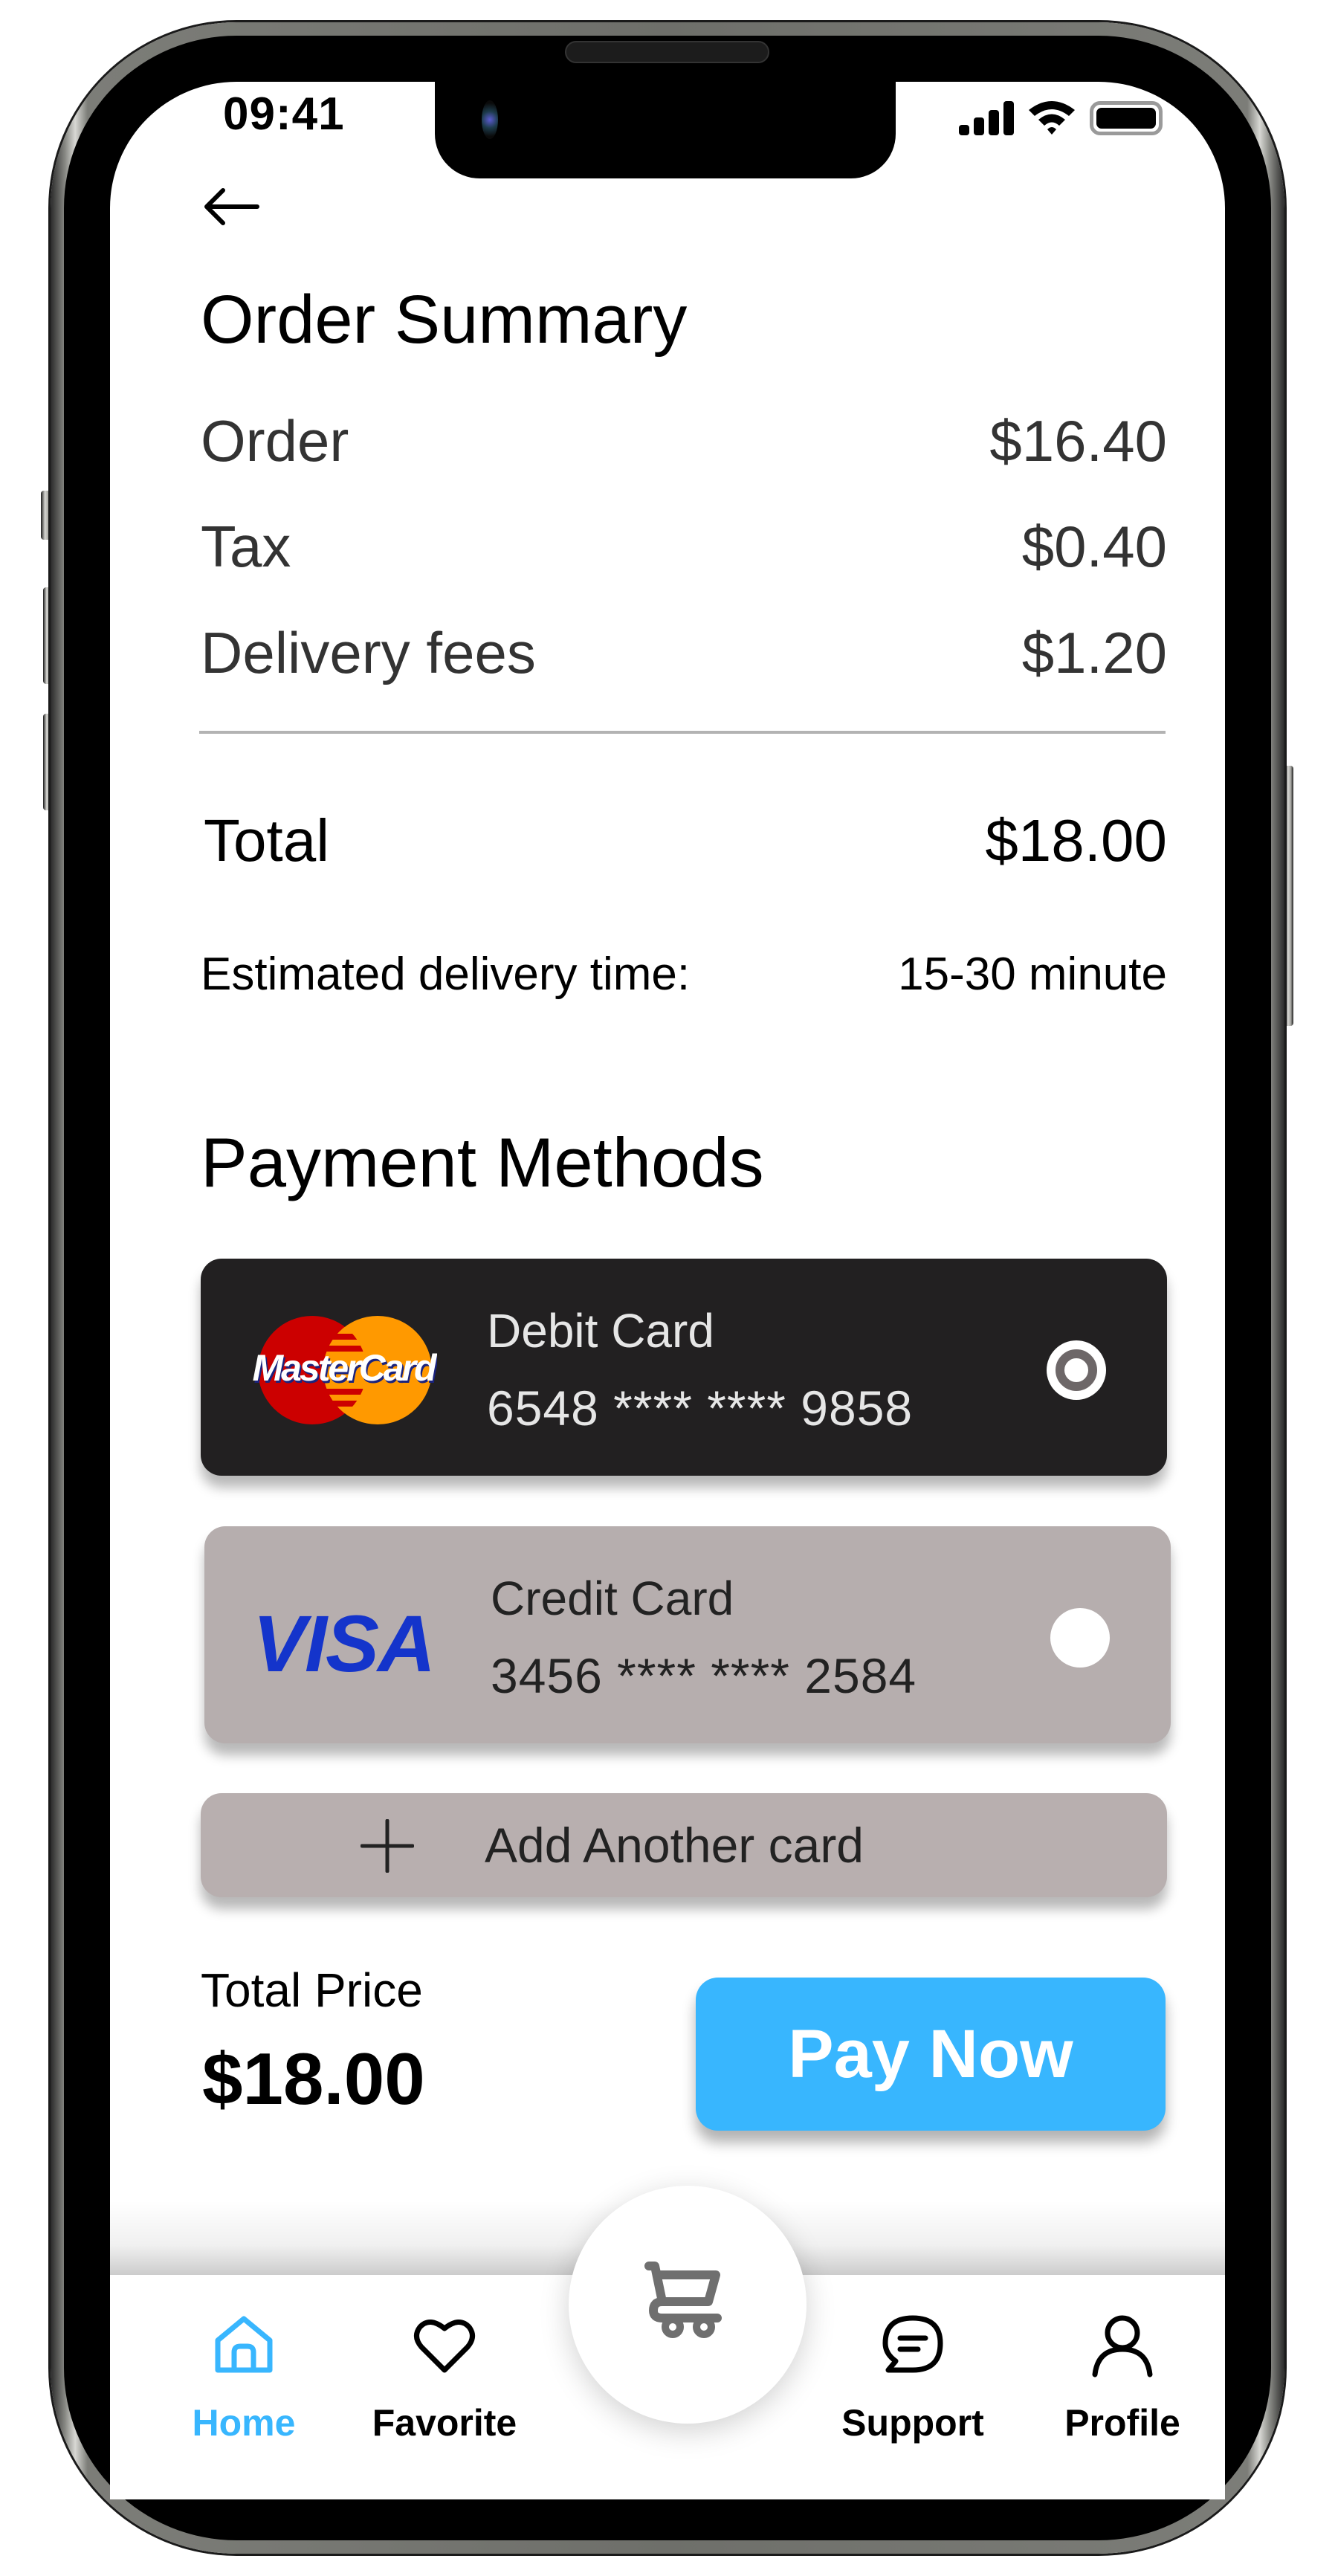 This screenshot has width=1335, height=2576. Describe the element at coordinates (667, 52) in the screenshot. I see `earpiece-speaker` at that location.